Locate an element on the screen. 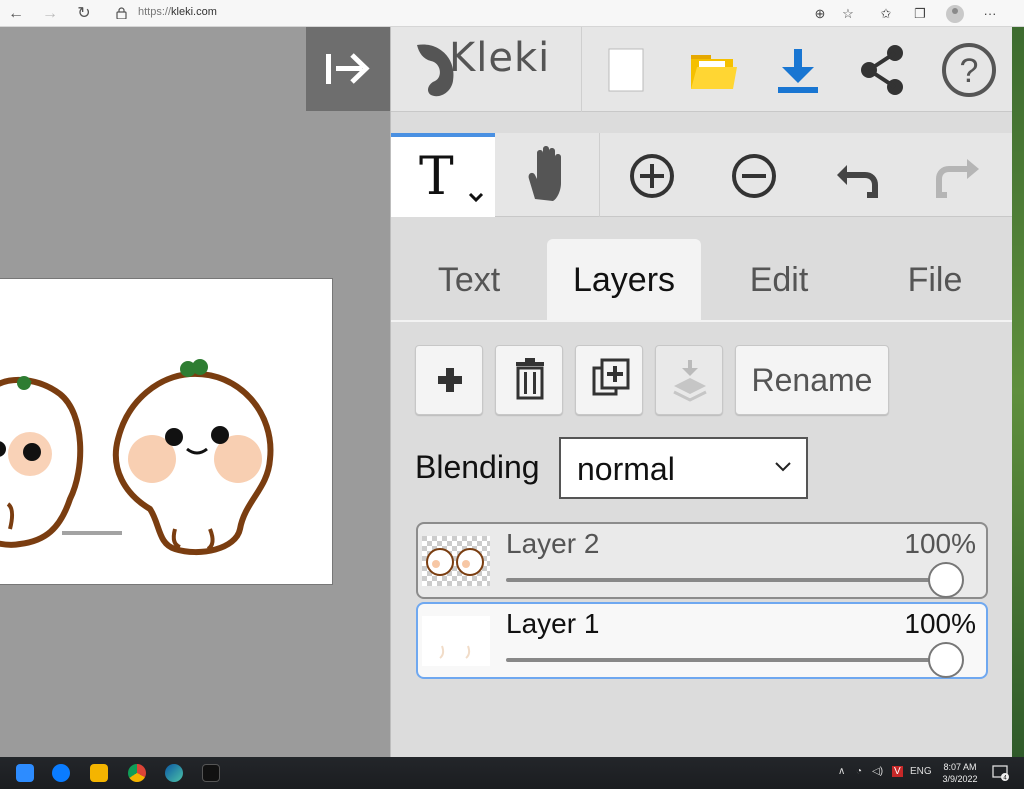 The width and height of the screenshot is (1024, 789). new-image-icon is located at coordinates (626, 70).